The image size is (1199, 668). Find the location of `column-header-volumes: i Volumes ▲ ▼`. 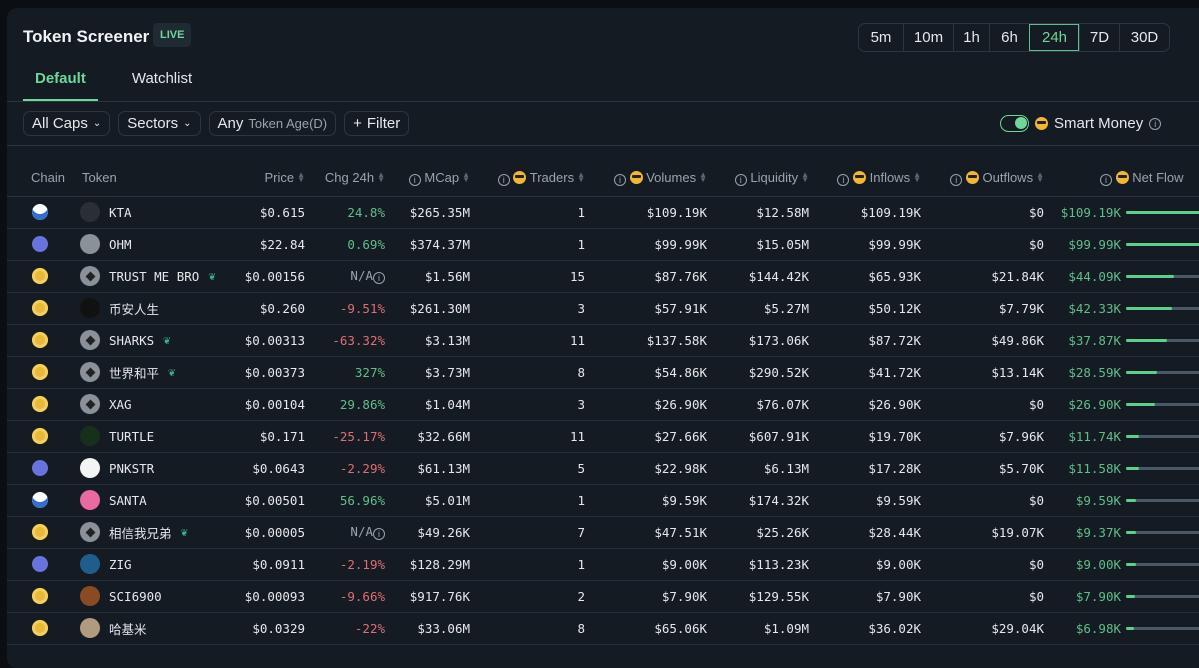

column-header-volumes: i Volumes ▲ ▼ is located at coordinates (646, 178).